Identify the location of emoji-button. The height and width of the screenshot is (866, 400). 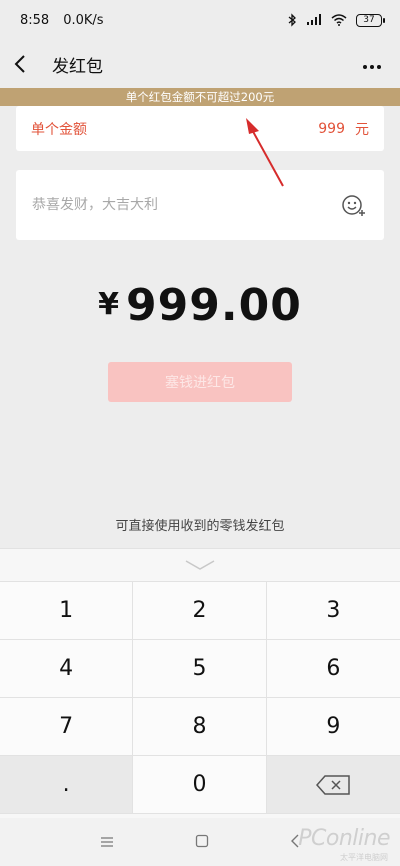
(354, 205).